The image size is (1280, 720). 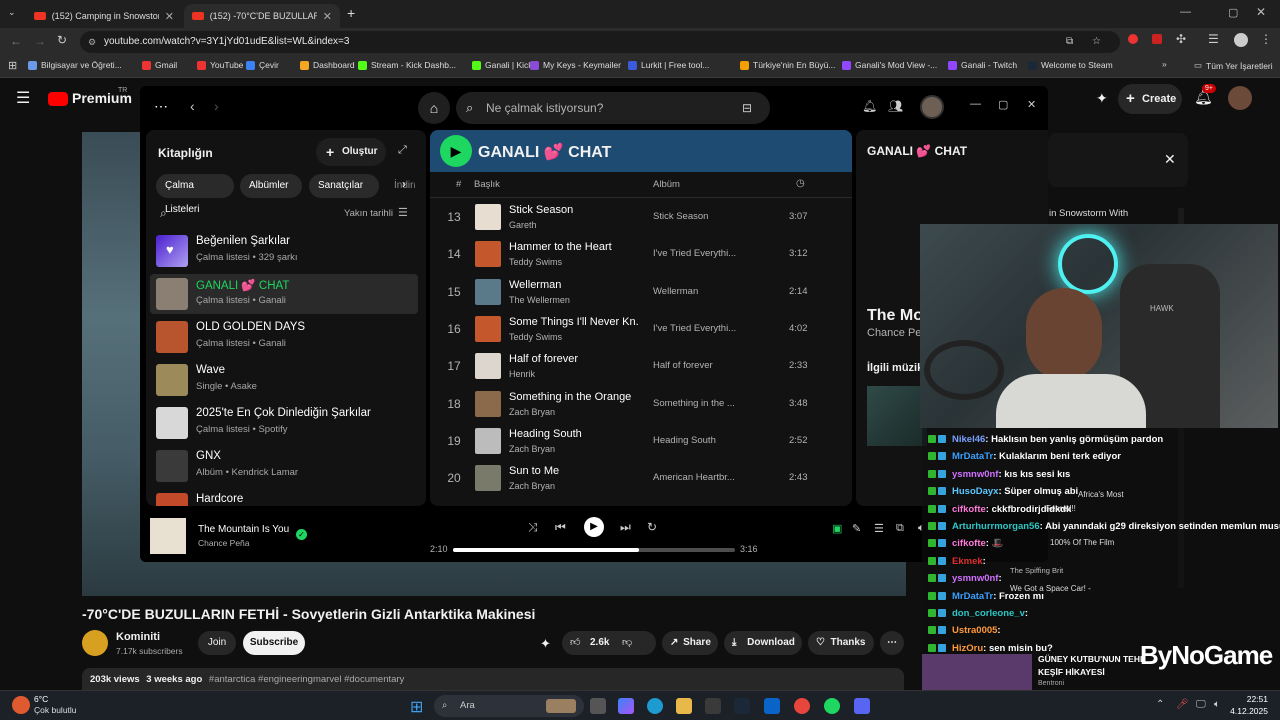 What do you see at coordinates (832, 706) in the screenshot?
I see `spotify-taskbar-icon` at bounding box center [832, 706].